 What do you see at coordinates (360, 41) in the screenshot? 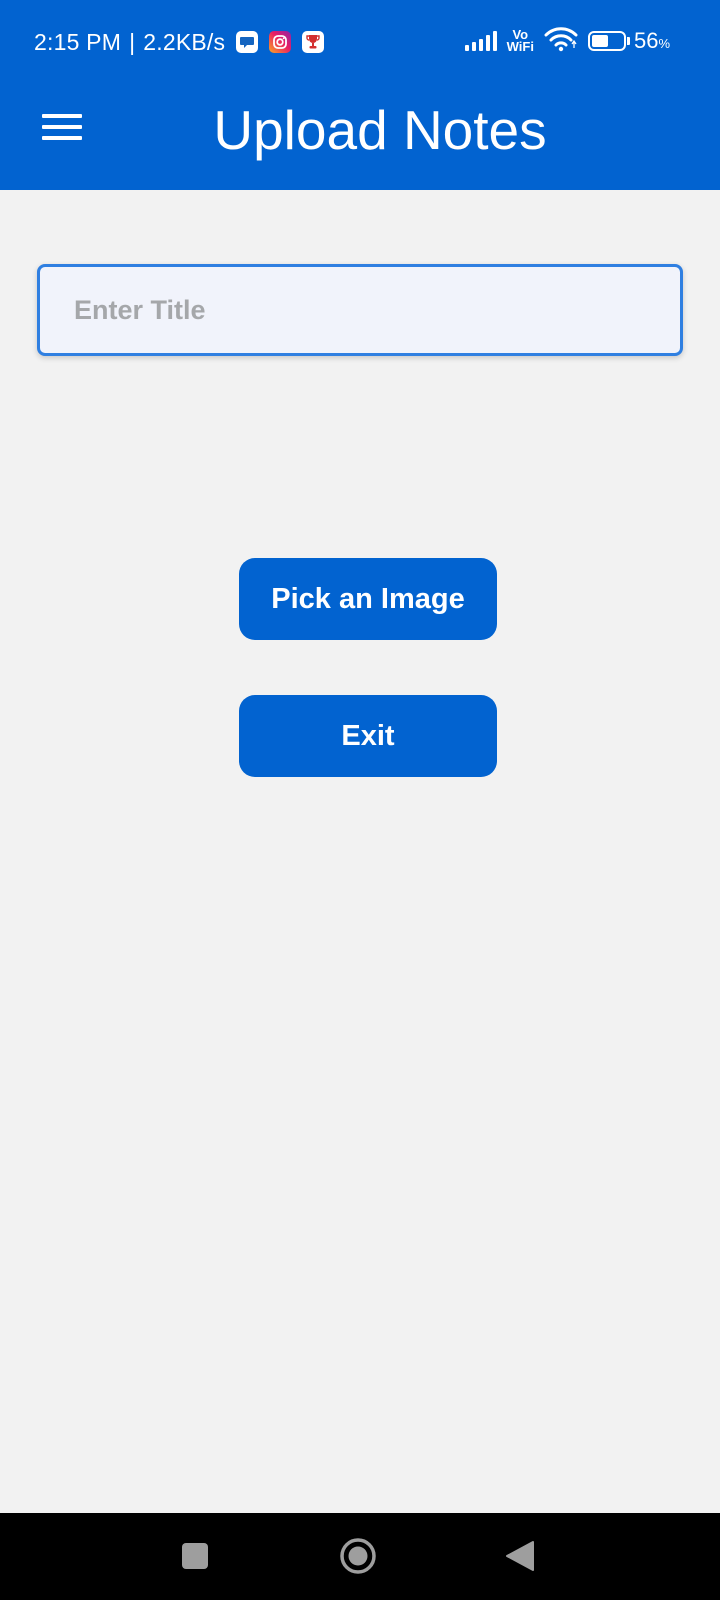
I see `status-bar: 2:15 PM | 2.2KB/s Vo WiFi 56%` at bounding box center [360, 41].